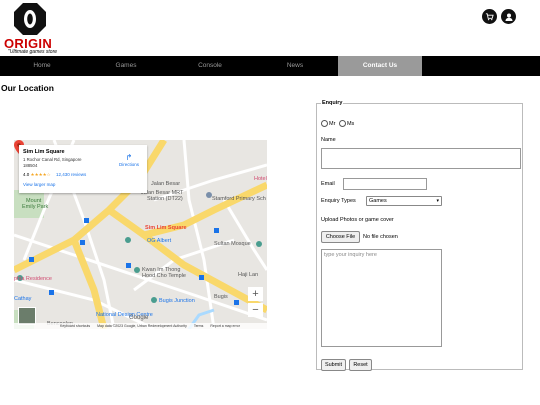  What do you see at coordinates (164, 276) in the screenshot?
I see `map-label-kwan2: Hood Cho Temple` at bounding box center [164, 276].